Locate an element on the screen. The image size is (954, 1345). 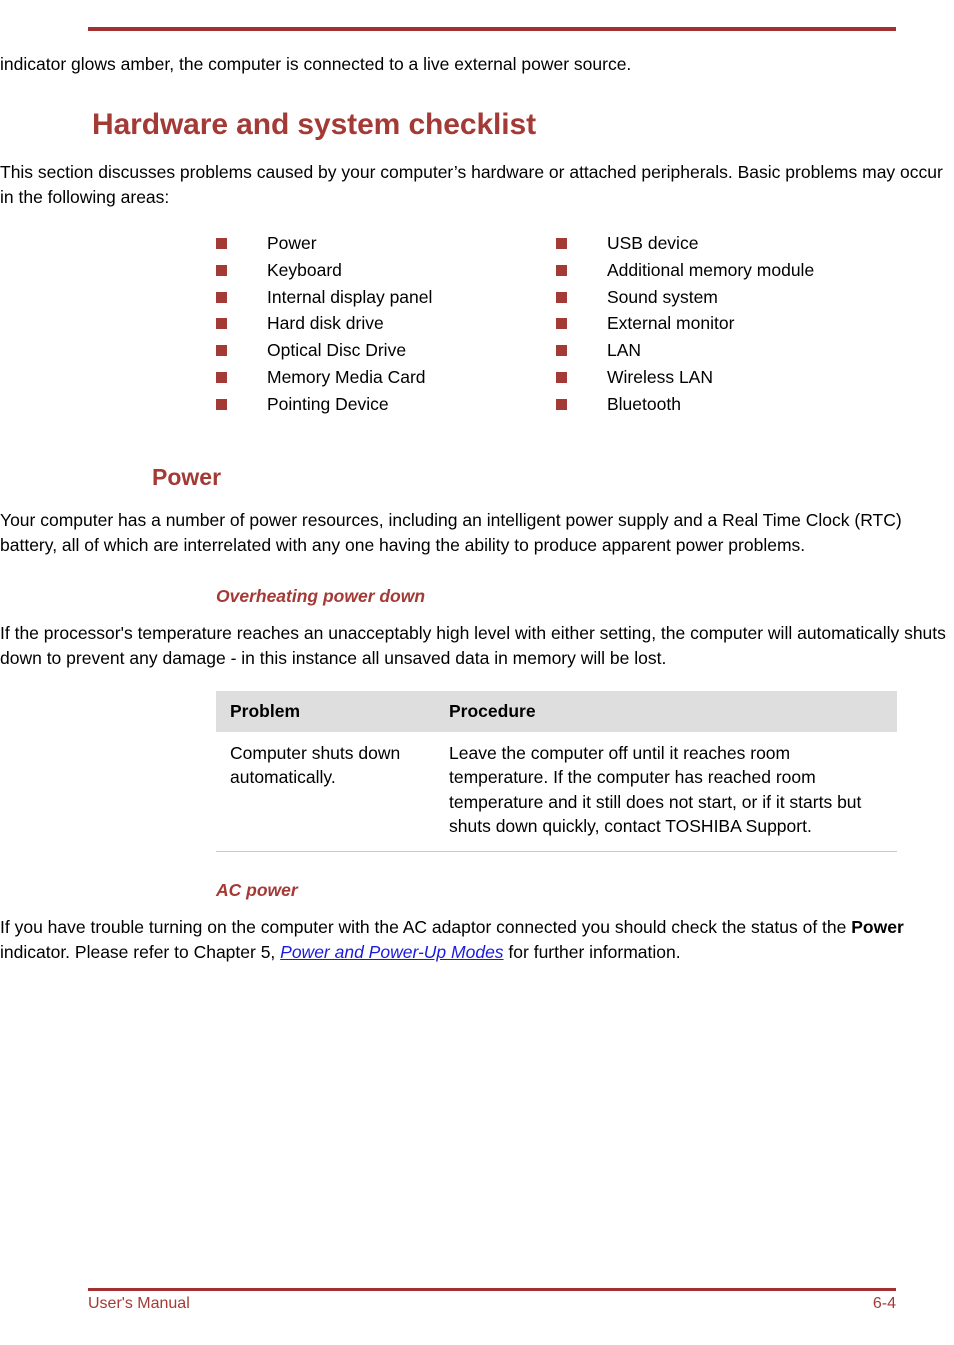
list-item-label: USB device is located at coordinates (653, 243).